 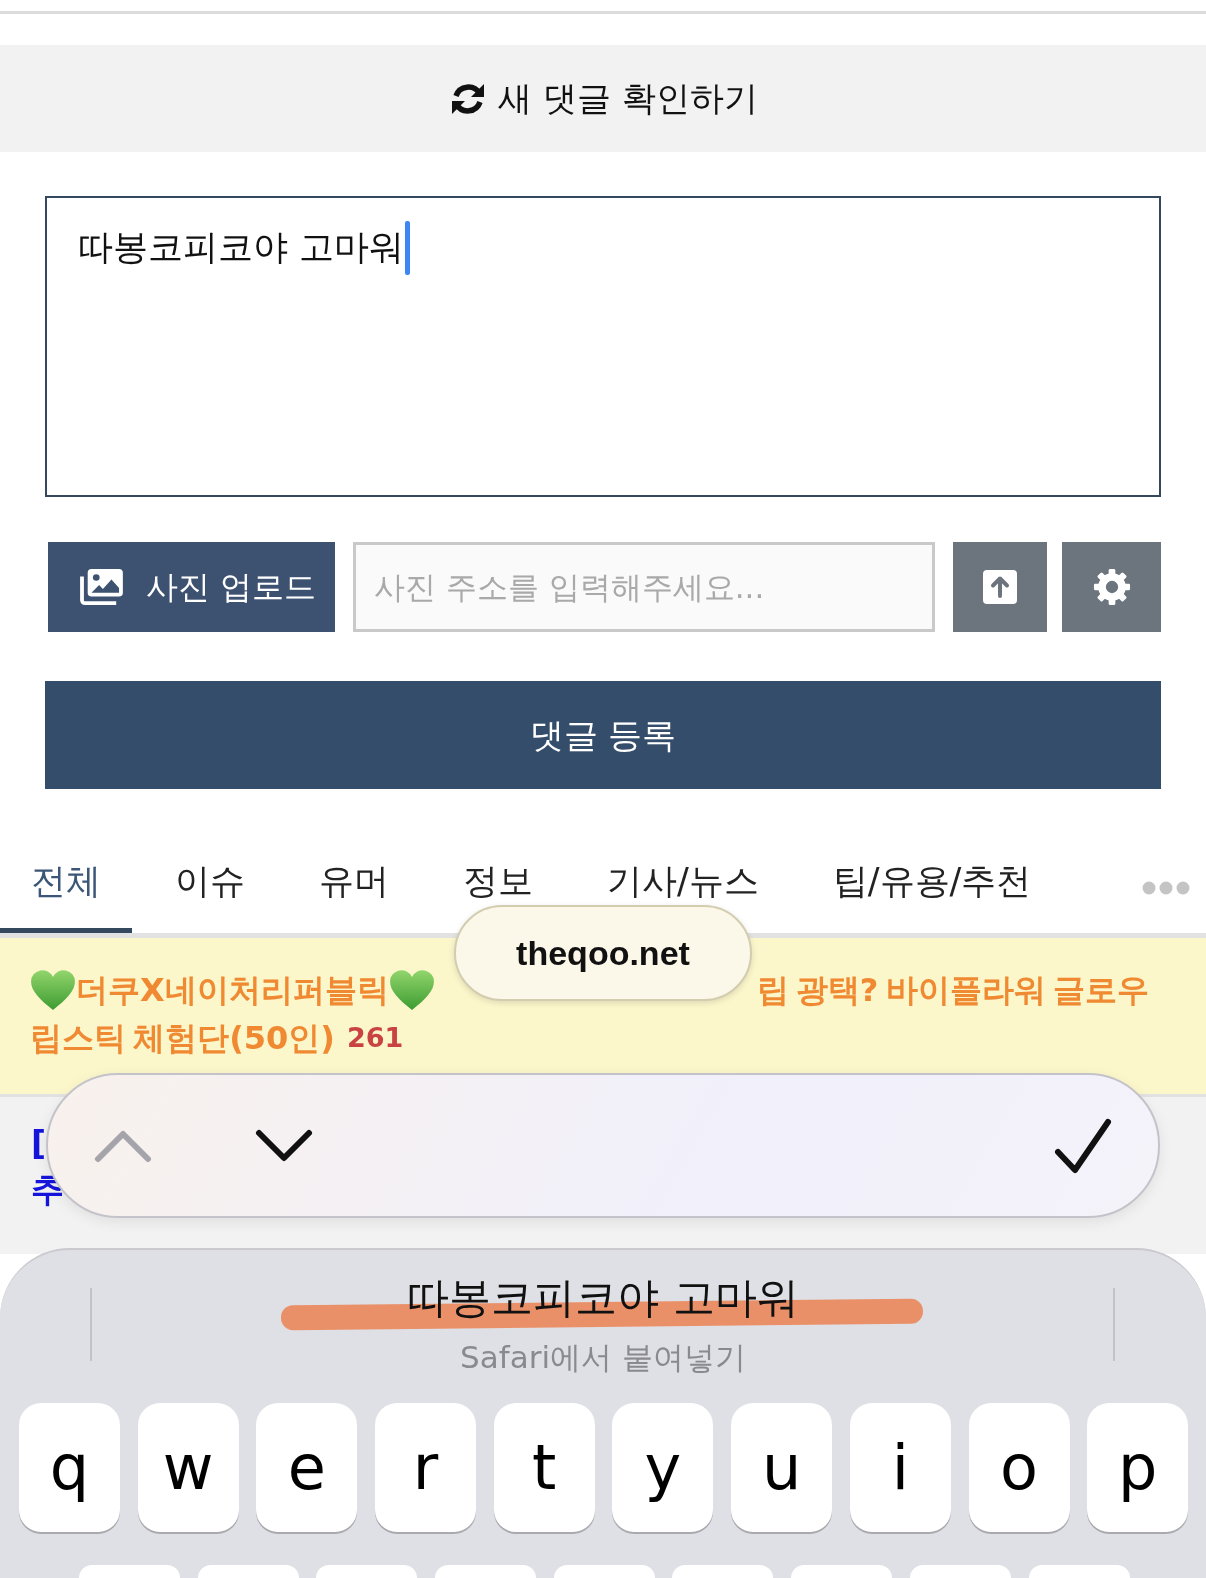 What do you see at coordinates (188, 1467) in the screenshot?
I see `keyboard-key: w` at bounding box center [188, 1467].